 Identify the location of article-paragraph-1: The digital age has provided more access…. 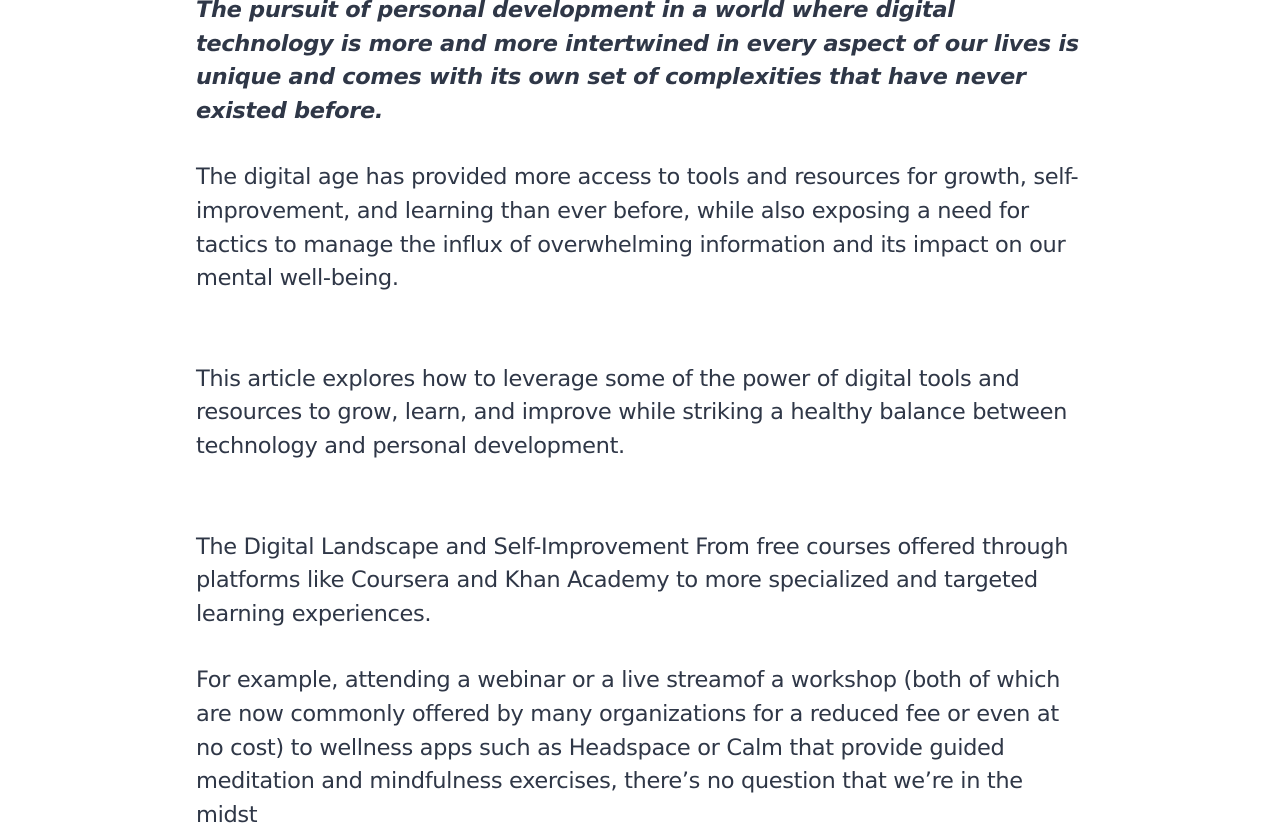
(637, 228).